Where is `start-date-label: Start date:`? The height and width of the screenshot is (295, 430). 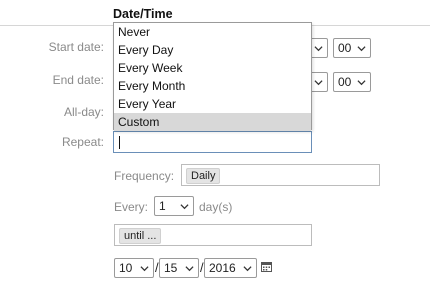 start-date-label: Start date: is located at coordinates (76, 47).